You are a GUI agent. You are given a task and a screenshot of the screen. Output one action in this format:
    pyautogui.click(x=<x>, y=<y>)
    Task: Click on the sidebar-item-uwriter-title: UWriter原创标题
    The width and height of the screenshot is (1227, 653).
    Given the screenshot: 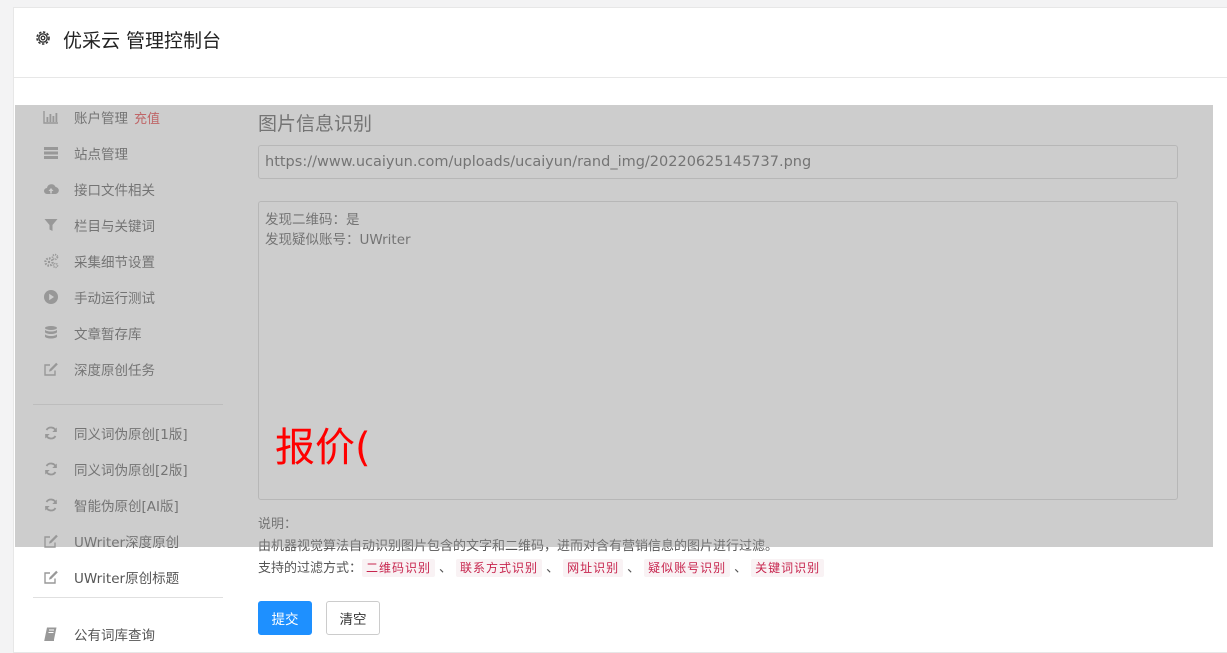 What is the action you would take?
    pyautogui.click(x=110, y=577)
    